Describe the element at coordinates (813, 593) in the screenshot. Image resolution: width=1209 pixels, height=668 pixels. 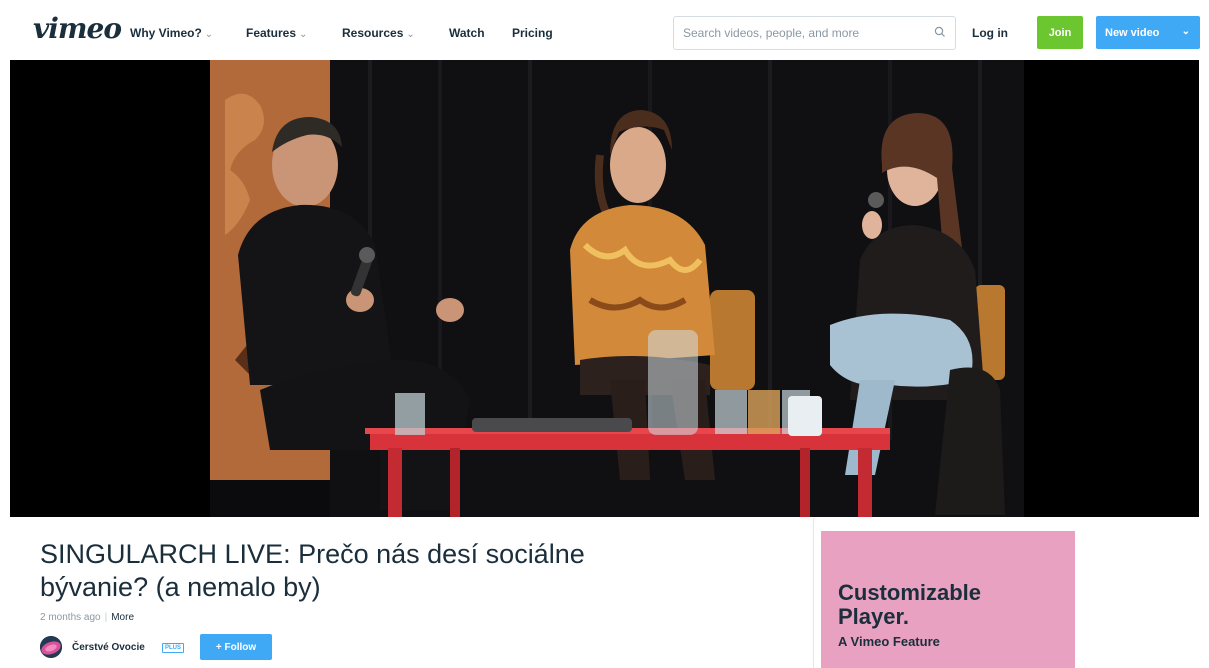
I see `column-divider` at that location.